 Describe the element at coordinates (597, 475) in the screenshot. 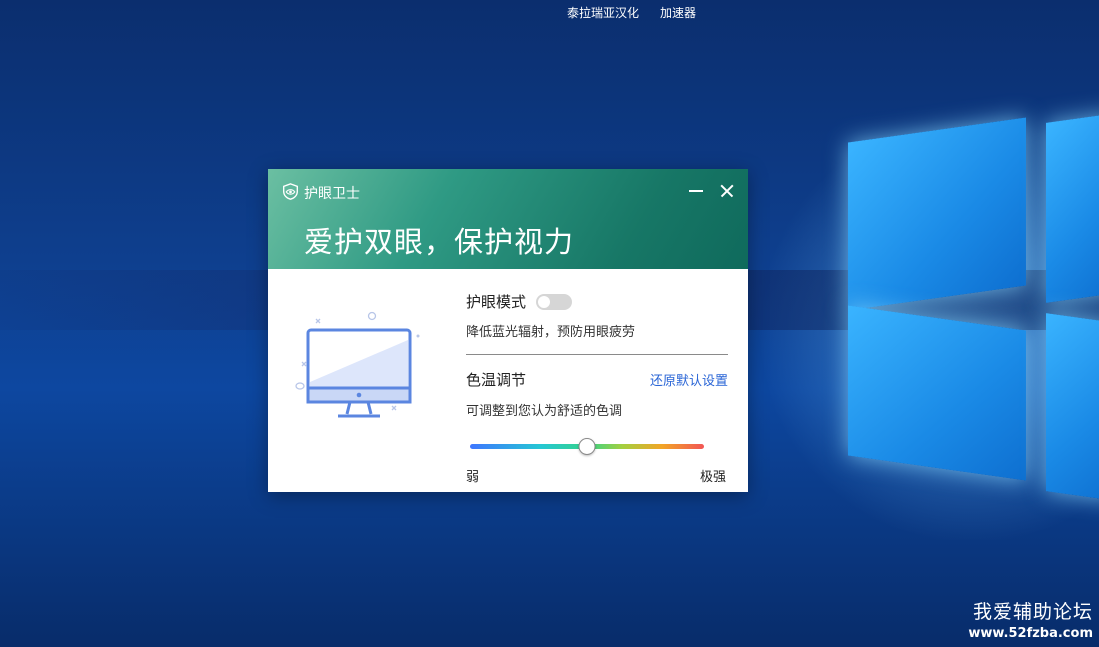

I see `slider-labels: 弱 极强` at that location.